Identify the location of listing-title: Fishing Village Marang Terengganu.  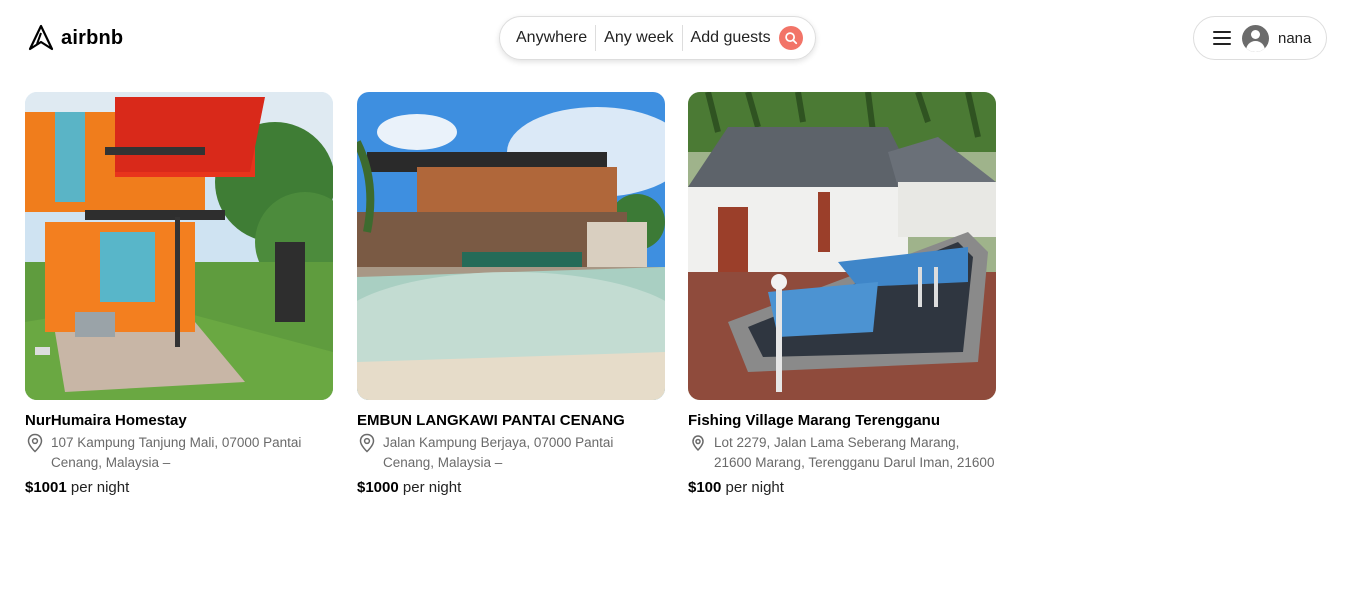
(842, 420).